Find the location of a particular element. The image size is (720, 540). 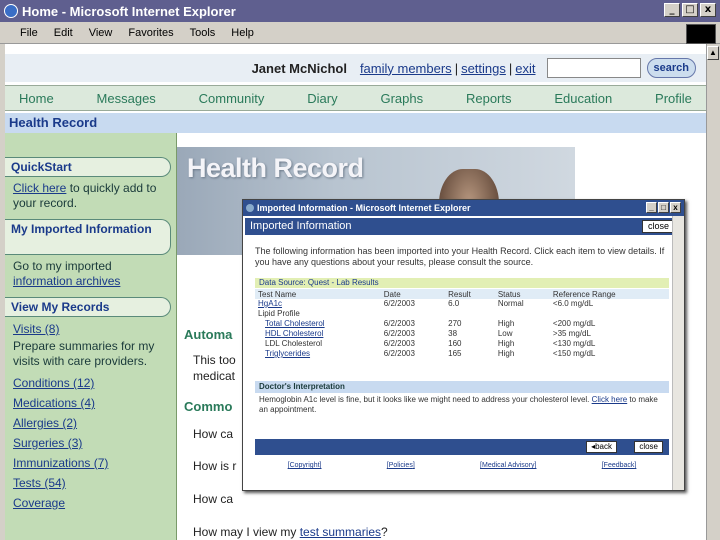

menu-file: File is located at coordinates (29, 33).